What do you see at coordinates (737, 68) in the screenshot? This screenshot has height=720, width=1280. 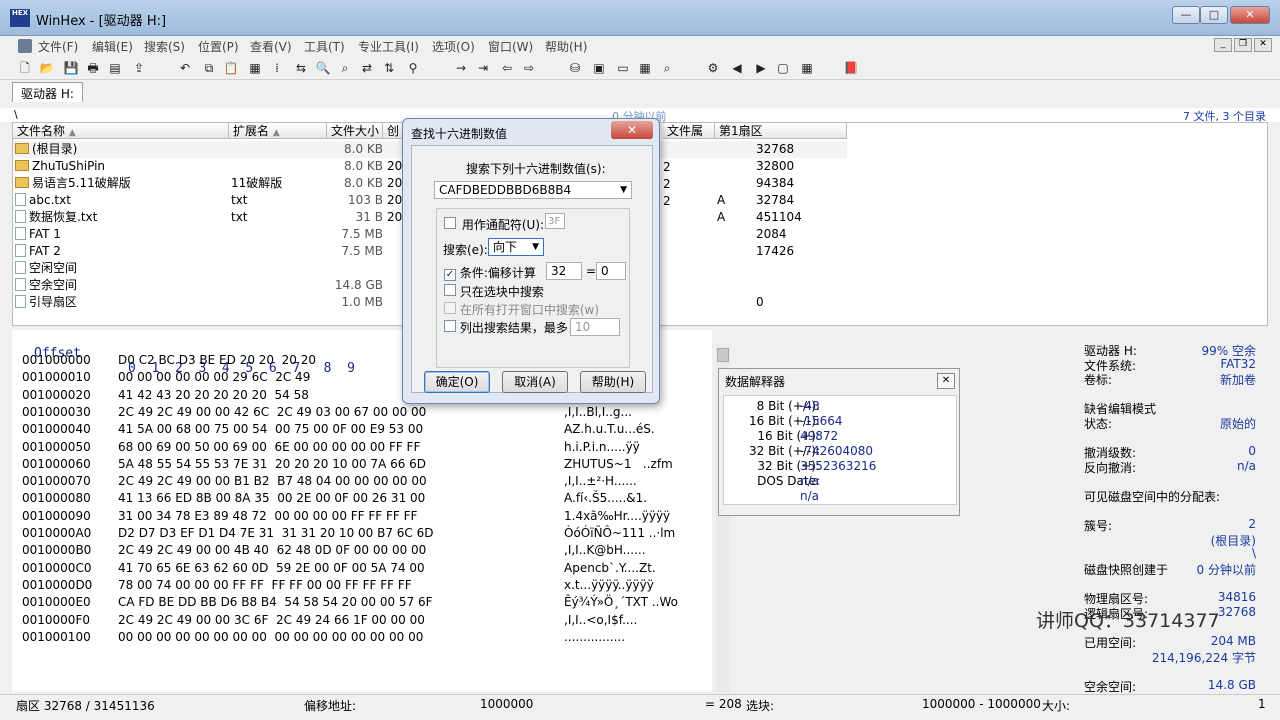 I see `prev-icon: ◀` at bounding box center [737, 68].